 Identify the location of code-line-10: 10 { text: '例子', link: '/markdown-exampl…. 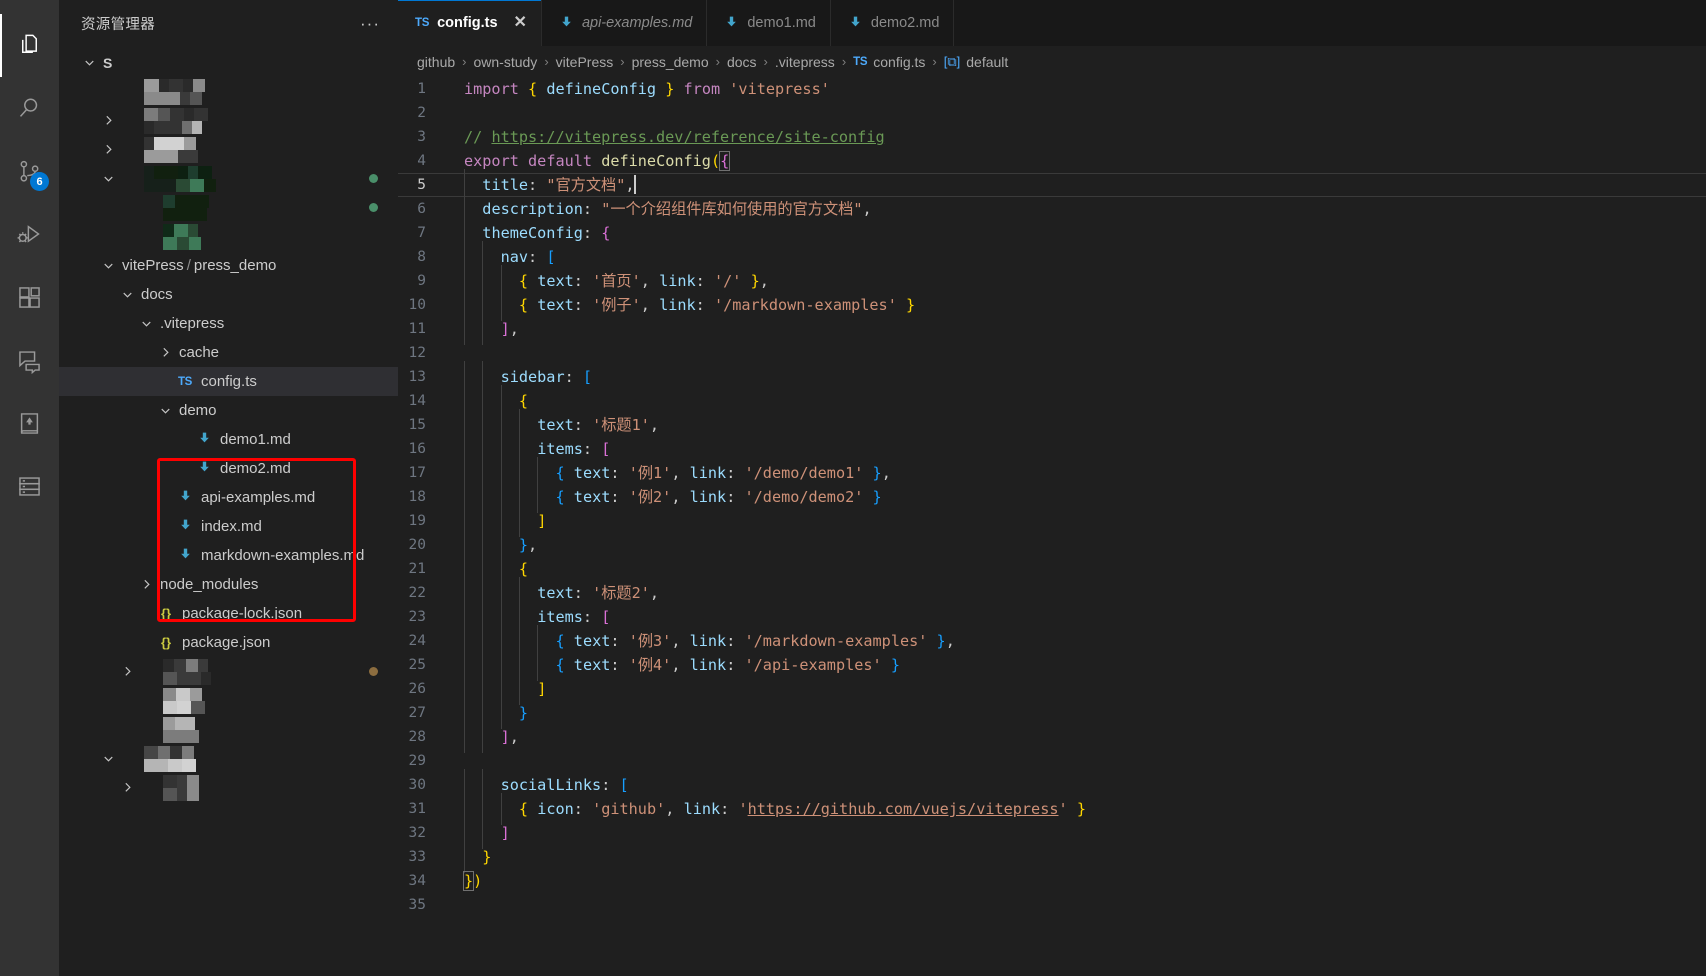
(1052, 305).